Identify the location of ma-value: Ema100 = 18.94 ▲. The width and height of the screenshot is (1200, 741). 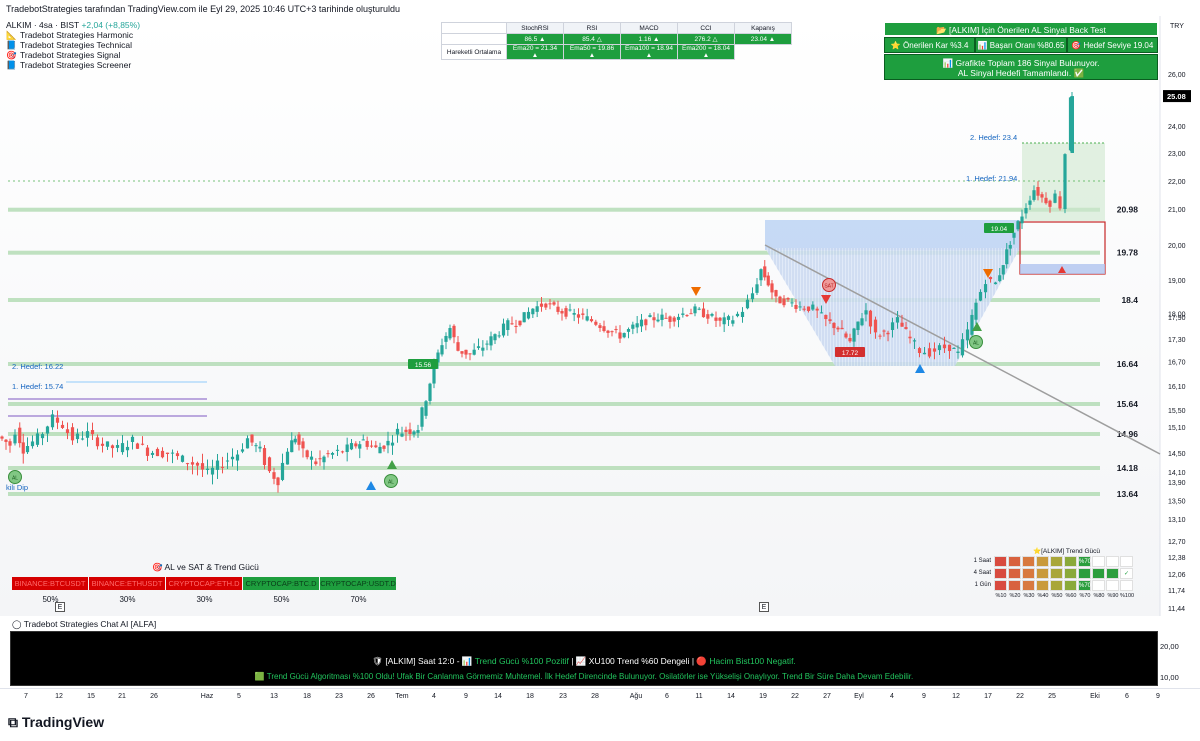
(649, 52).